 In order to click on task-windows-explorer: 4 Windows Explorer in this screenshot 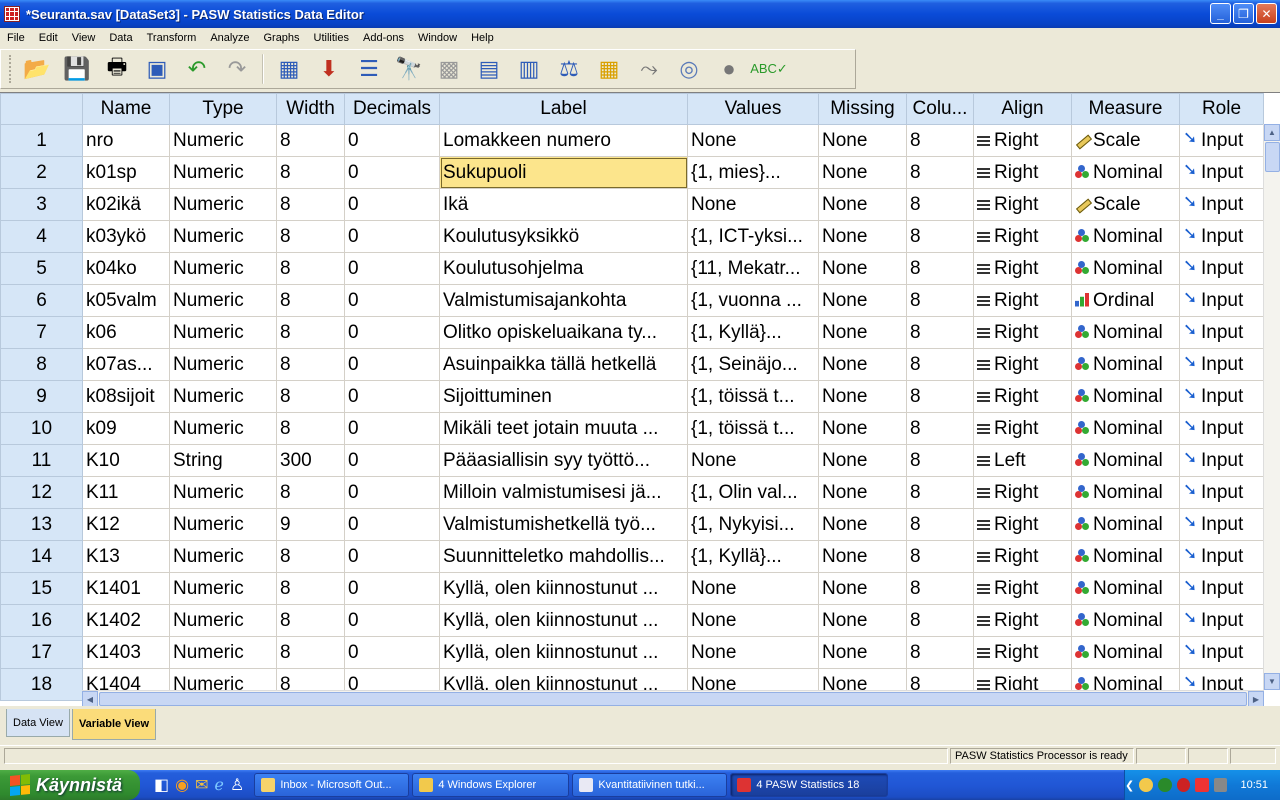, I will do `click(491, 785)`.